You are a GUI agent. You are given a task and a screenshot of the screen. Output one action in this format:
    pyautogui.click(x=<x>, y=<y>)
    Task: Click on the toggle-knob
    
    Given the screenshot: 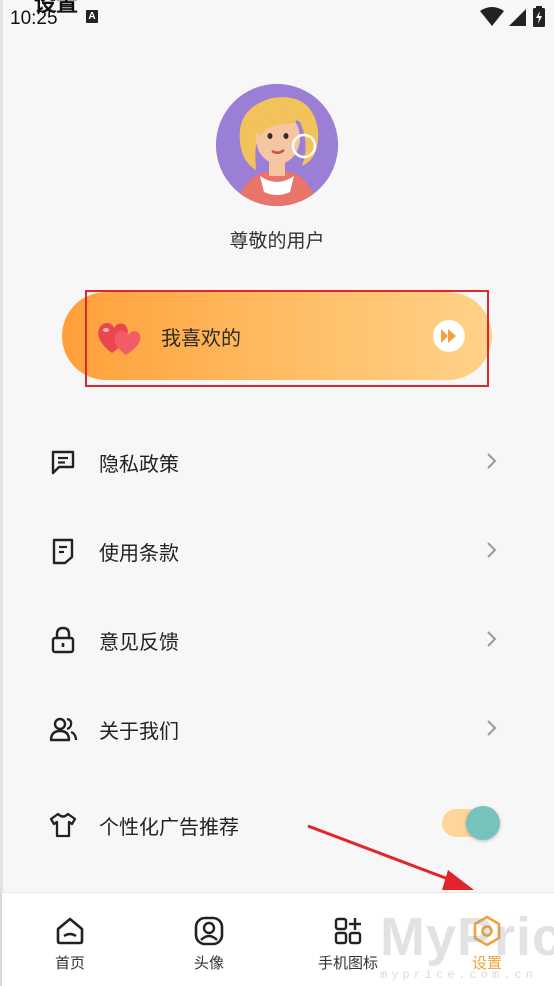 What is the action you would take?
    pyautogui.click(x=483, y=823)
    